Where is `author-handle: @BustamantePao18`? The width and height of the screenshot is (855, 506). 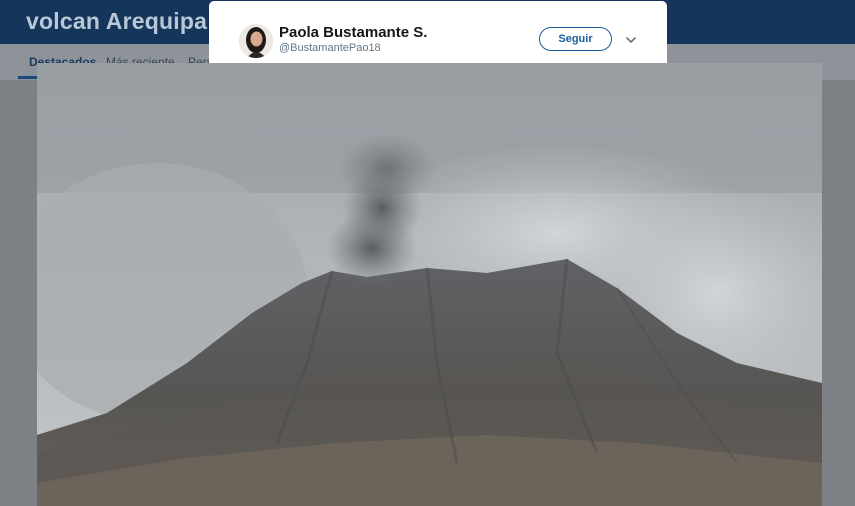
author-handle: @BustamantePao18 is located at coordinates (330, 48).